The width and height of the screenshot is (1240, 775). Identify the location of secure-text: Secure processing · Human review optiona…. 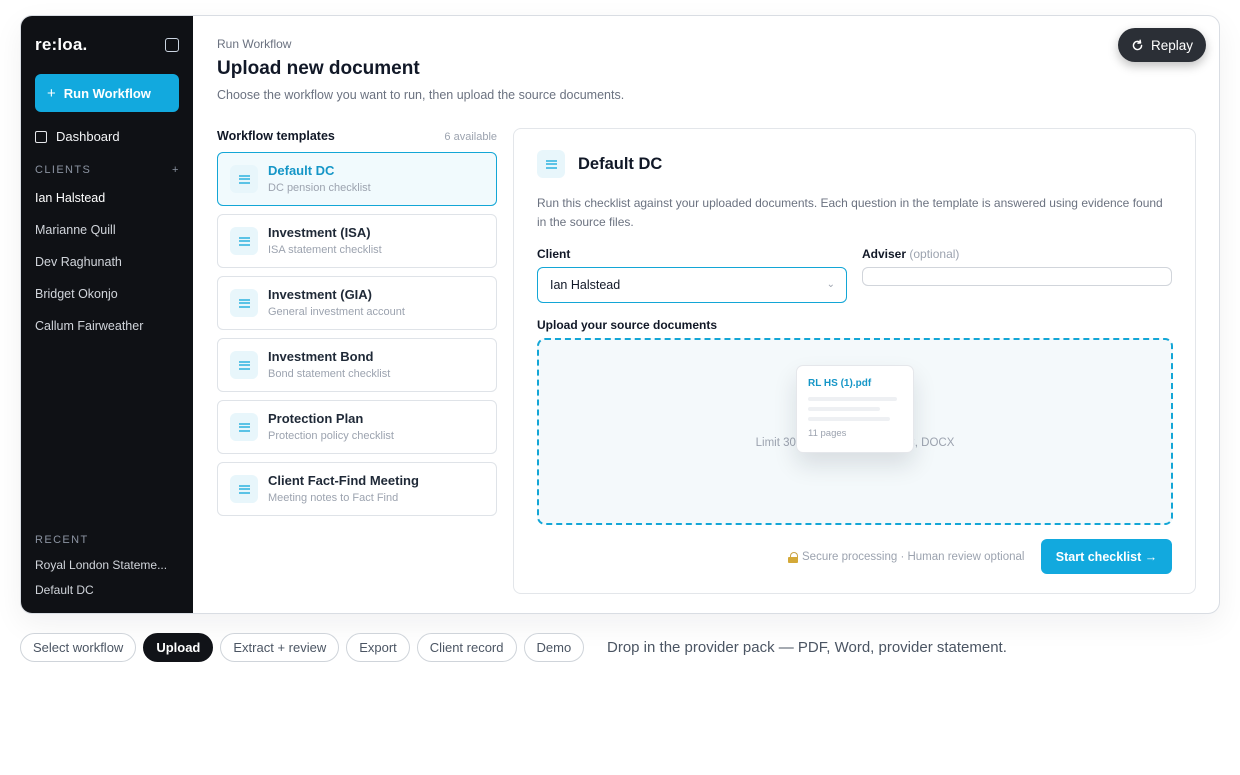
(913, 557).